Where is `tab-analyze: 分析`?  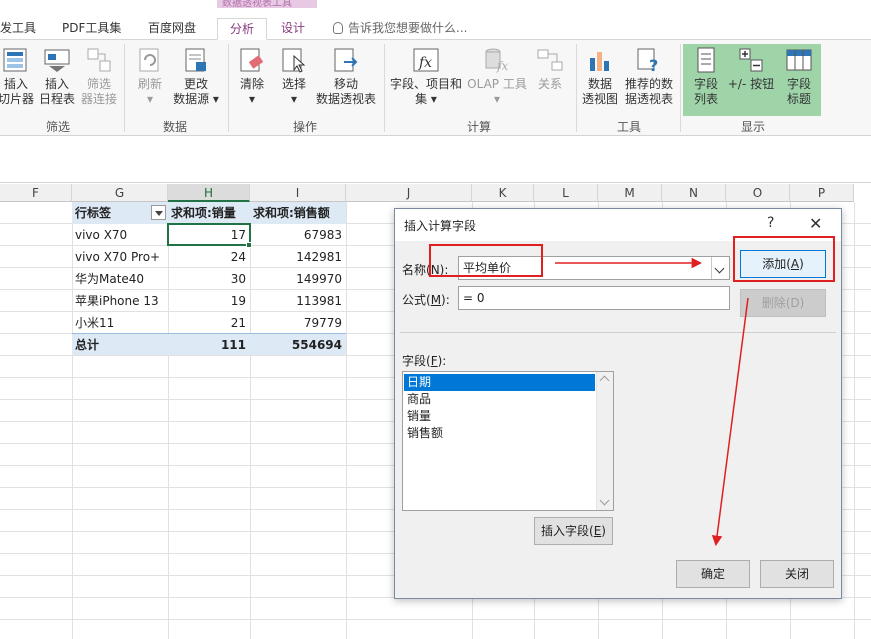
tab-analyze: 分析 is located at coordinates (242, 29).